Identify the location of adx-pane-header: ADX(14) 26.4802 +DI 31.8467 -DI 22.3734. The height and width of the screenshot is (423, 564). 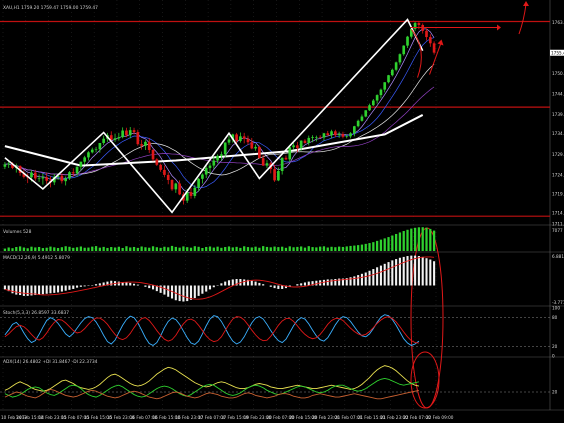
(50, 362).